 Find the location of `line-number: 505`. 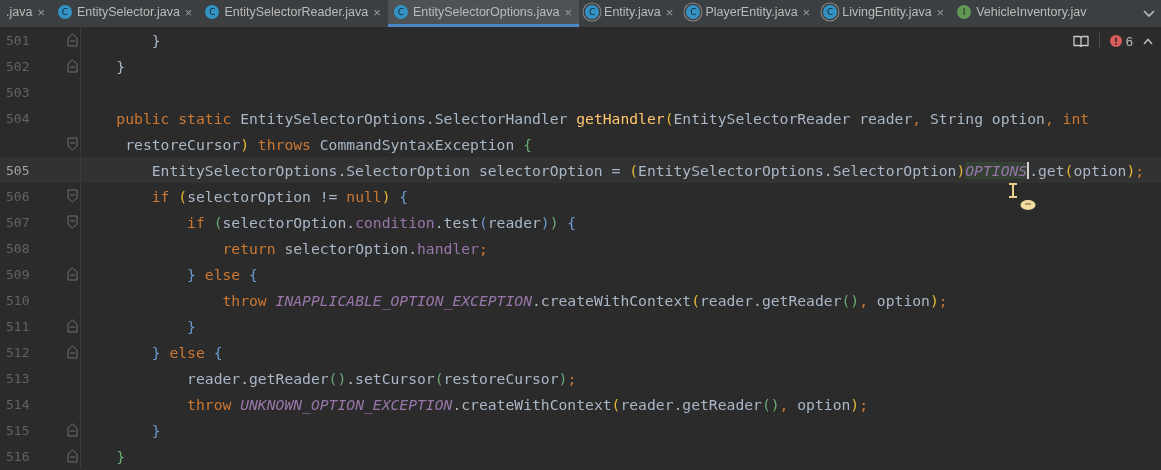

line-number: 505 is located at coordinates (18, 170).